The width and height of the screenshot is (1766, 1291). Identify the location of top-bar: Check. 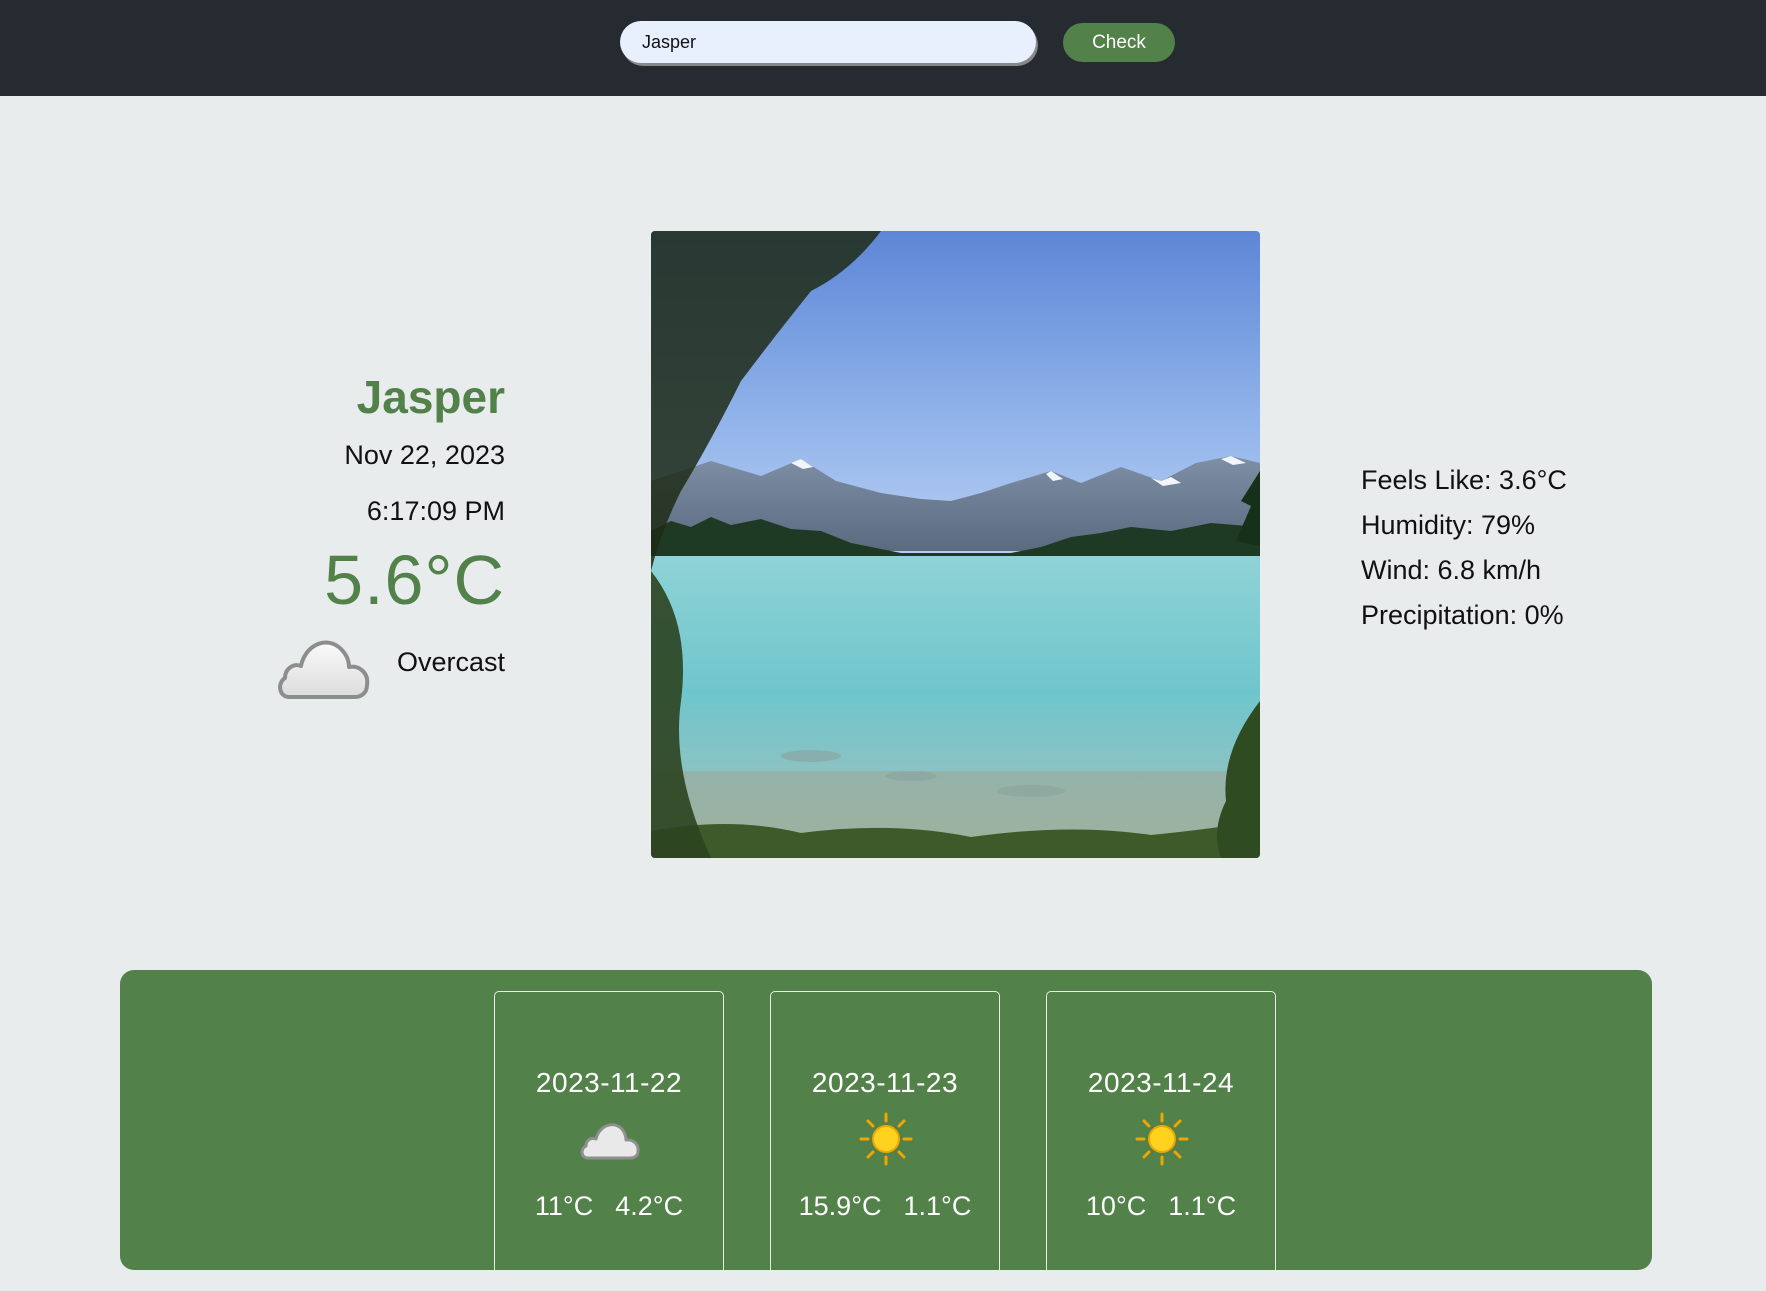
(883, 48).